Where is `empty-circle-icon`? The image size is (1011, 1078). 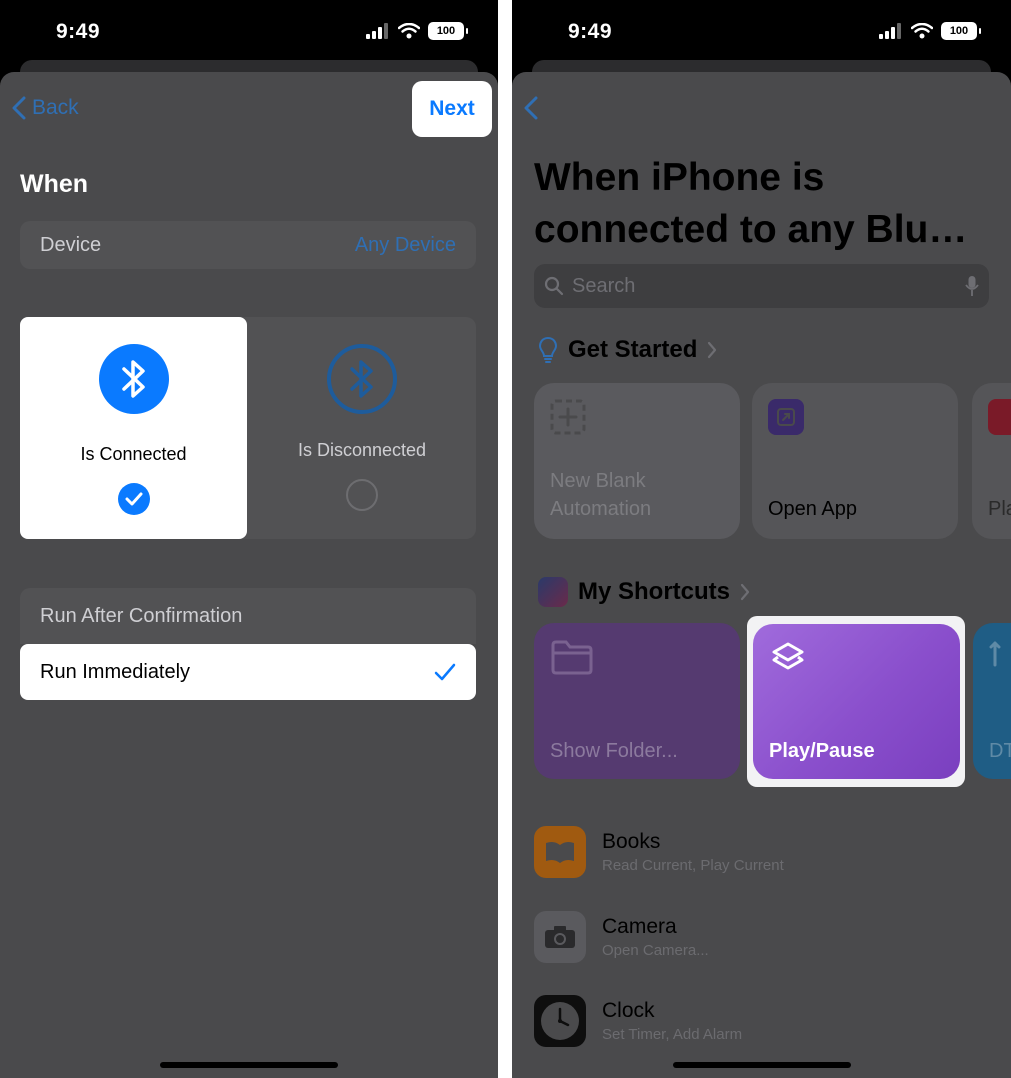
empty-circle-icon is located at coordinates (362, 495).